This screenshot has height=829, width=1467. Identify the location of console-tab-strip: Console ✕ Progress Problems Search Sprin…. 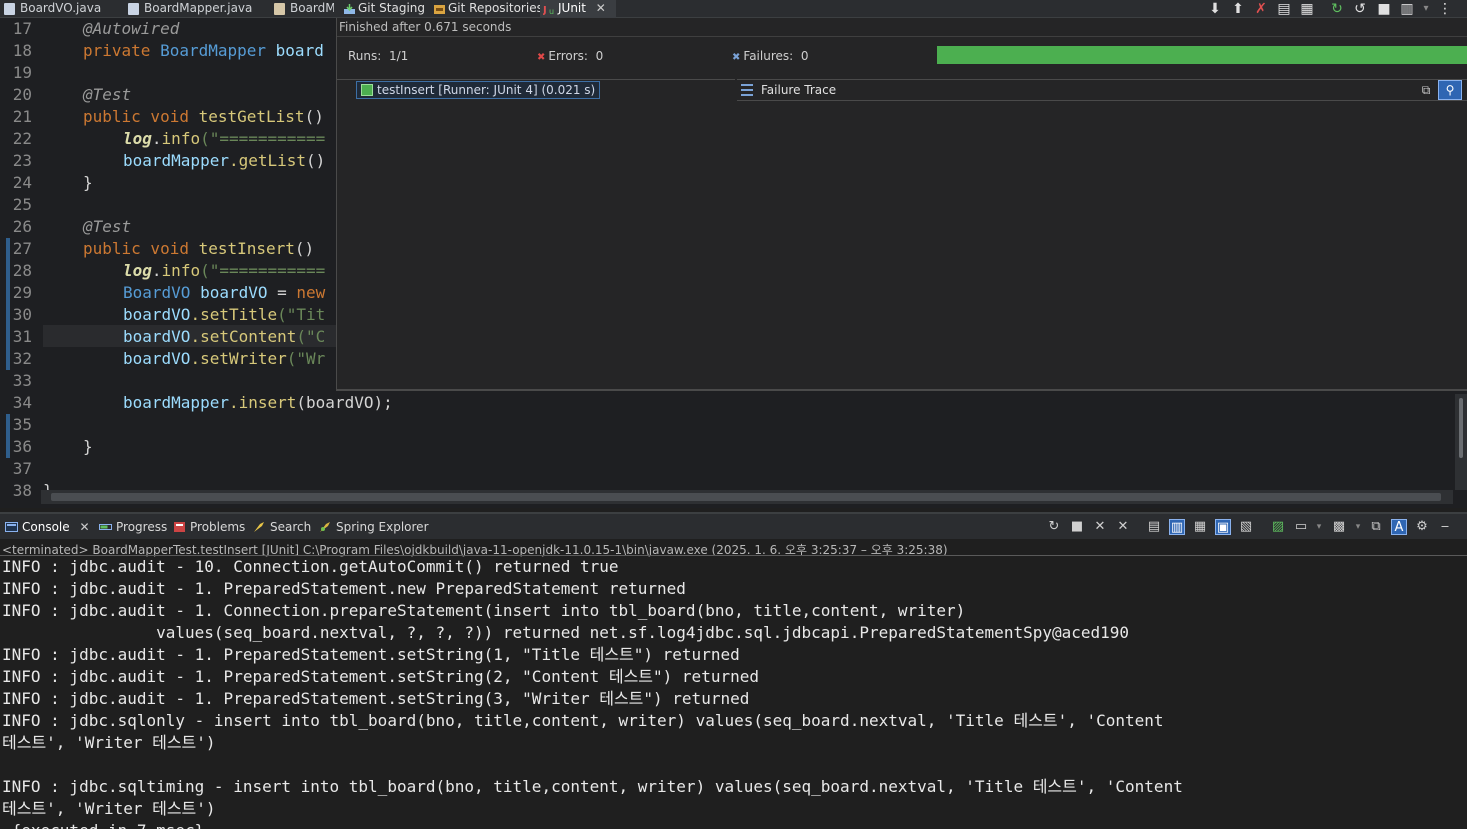
(733, 526).